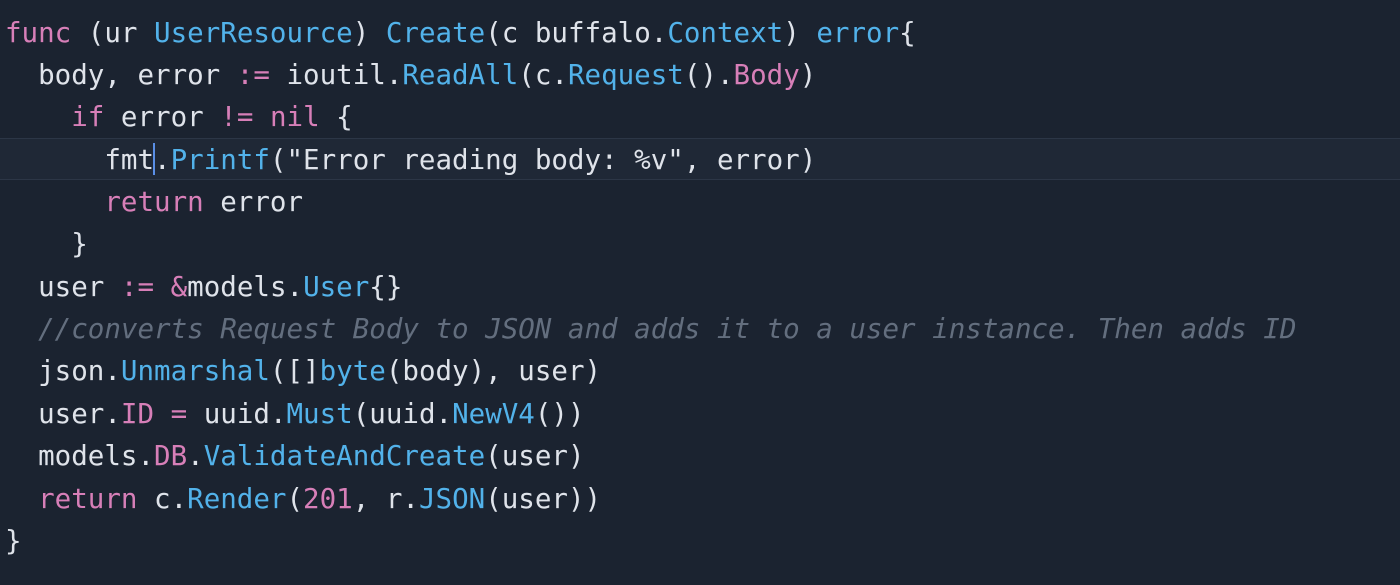  Describe the element at coordinates (38, 33) in the screenshot. I see `token-keyword: func` at that location.